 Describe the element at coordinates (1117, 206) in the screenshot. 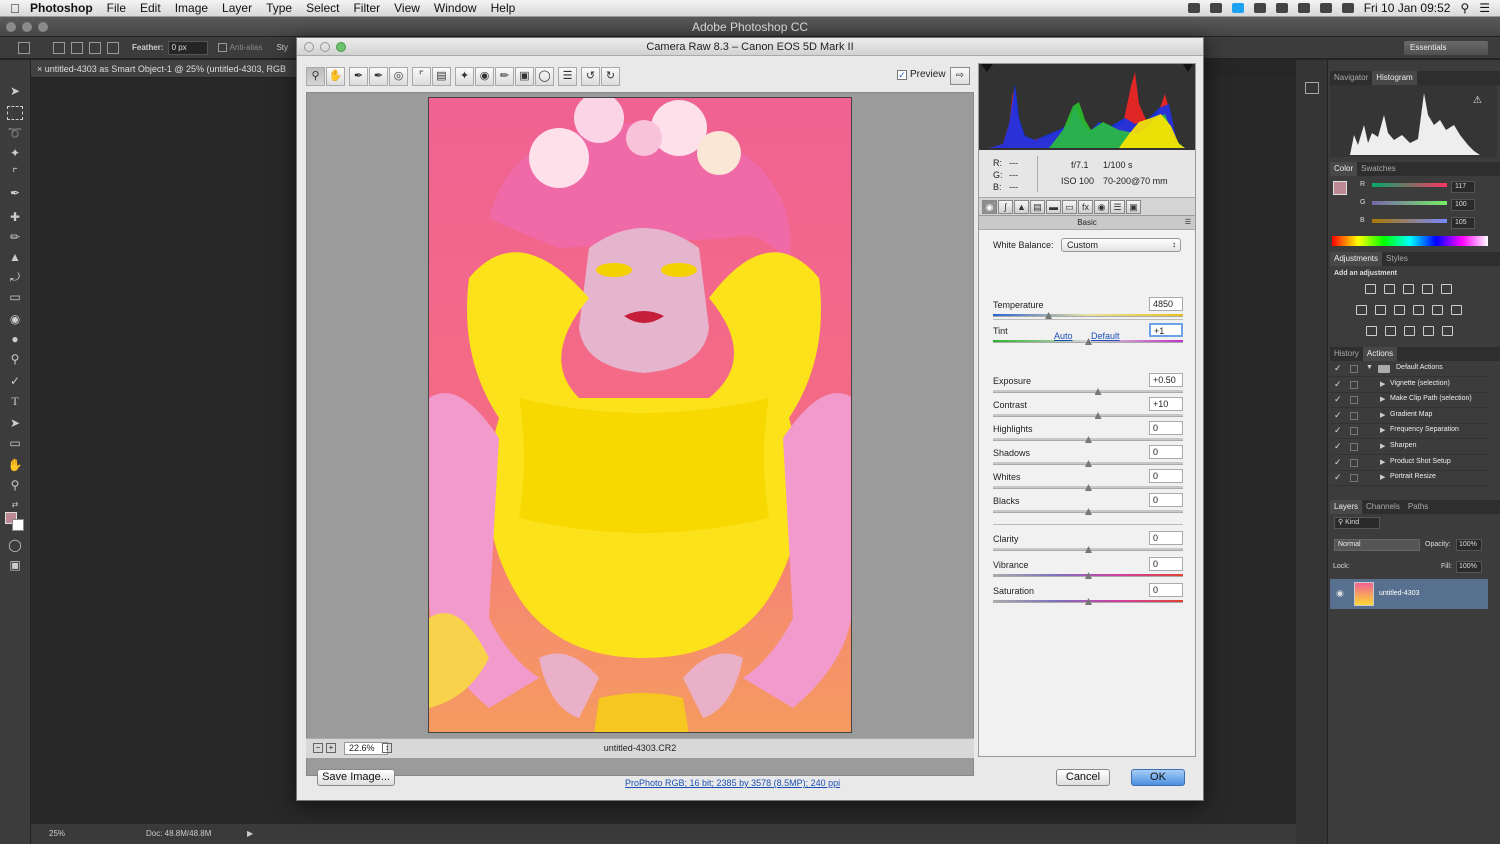

I see `presets-tab-icon: ☰` at that location.